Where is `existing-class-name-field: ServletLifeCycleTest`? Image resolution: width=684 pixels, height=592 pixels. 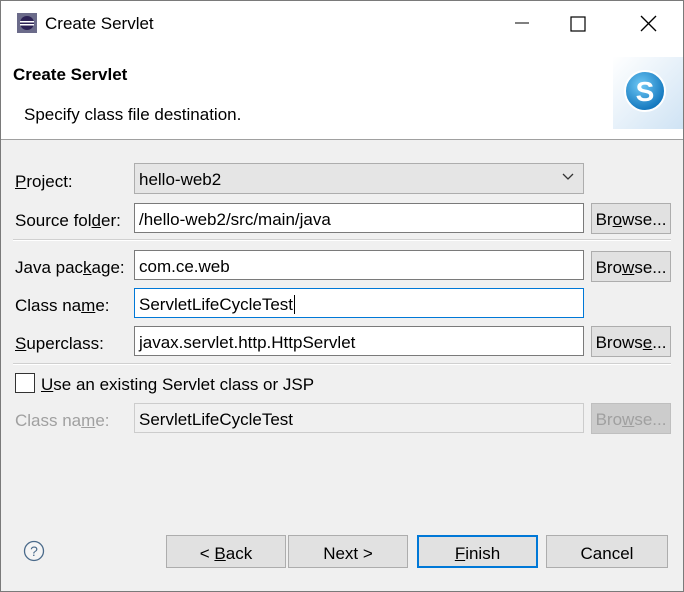 existing-class-name-field: ServletLifeCycleTest is located at coordinates (359, 418).